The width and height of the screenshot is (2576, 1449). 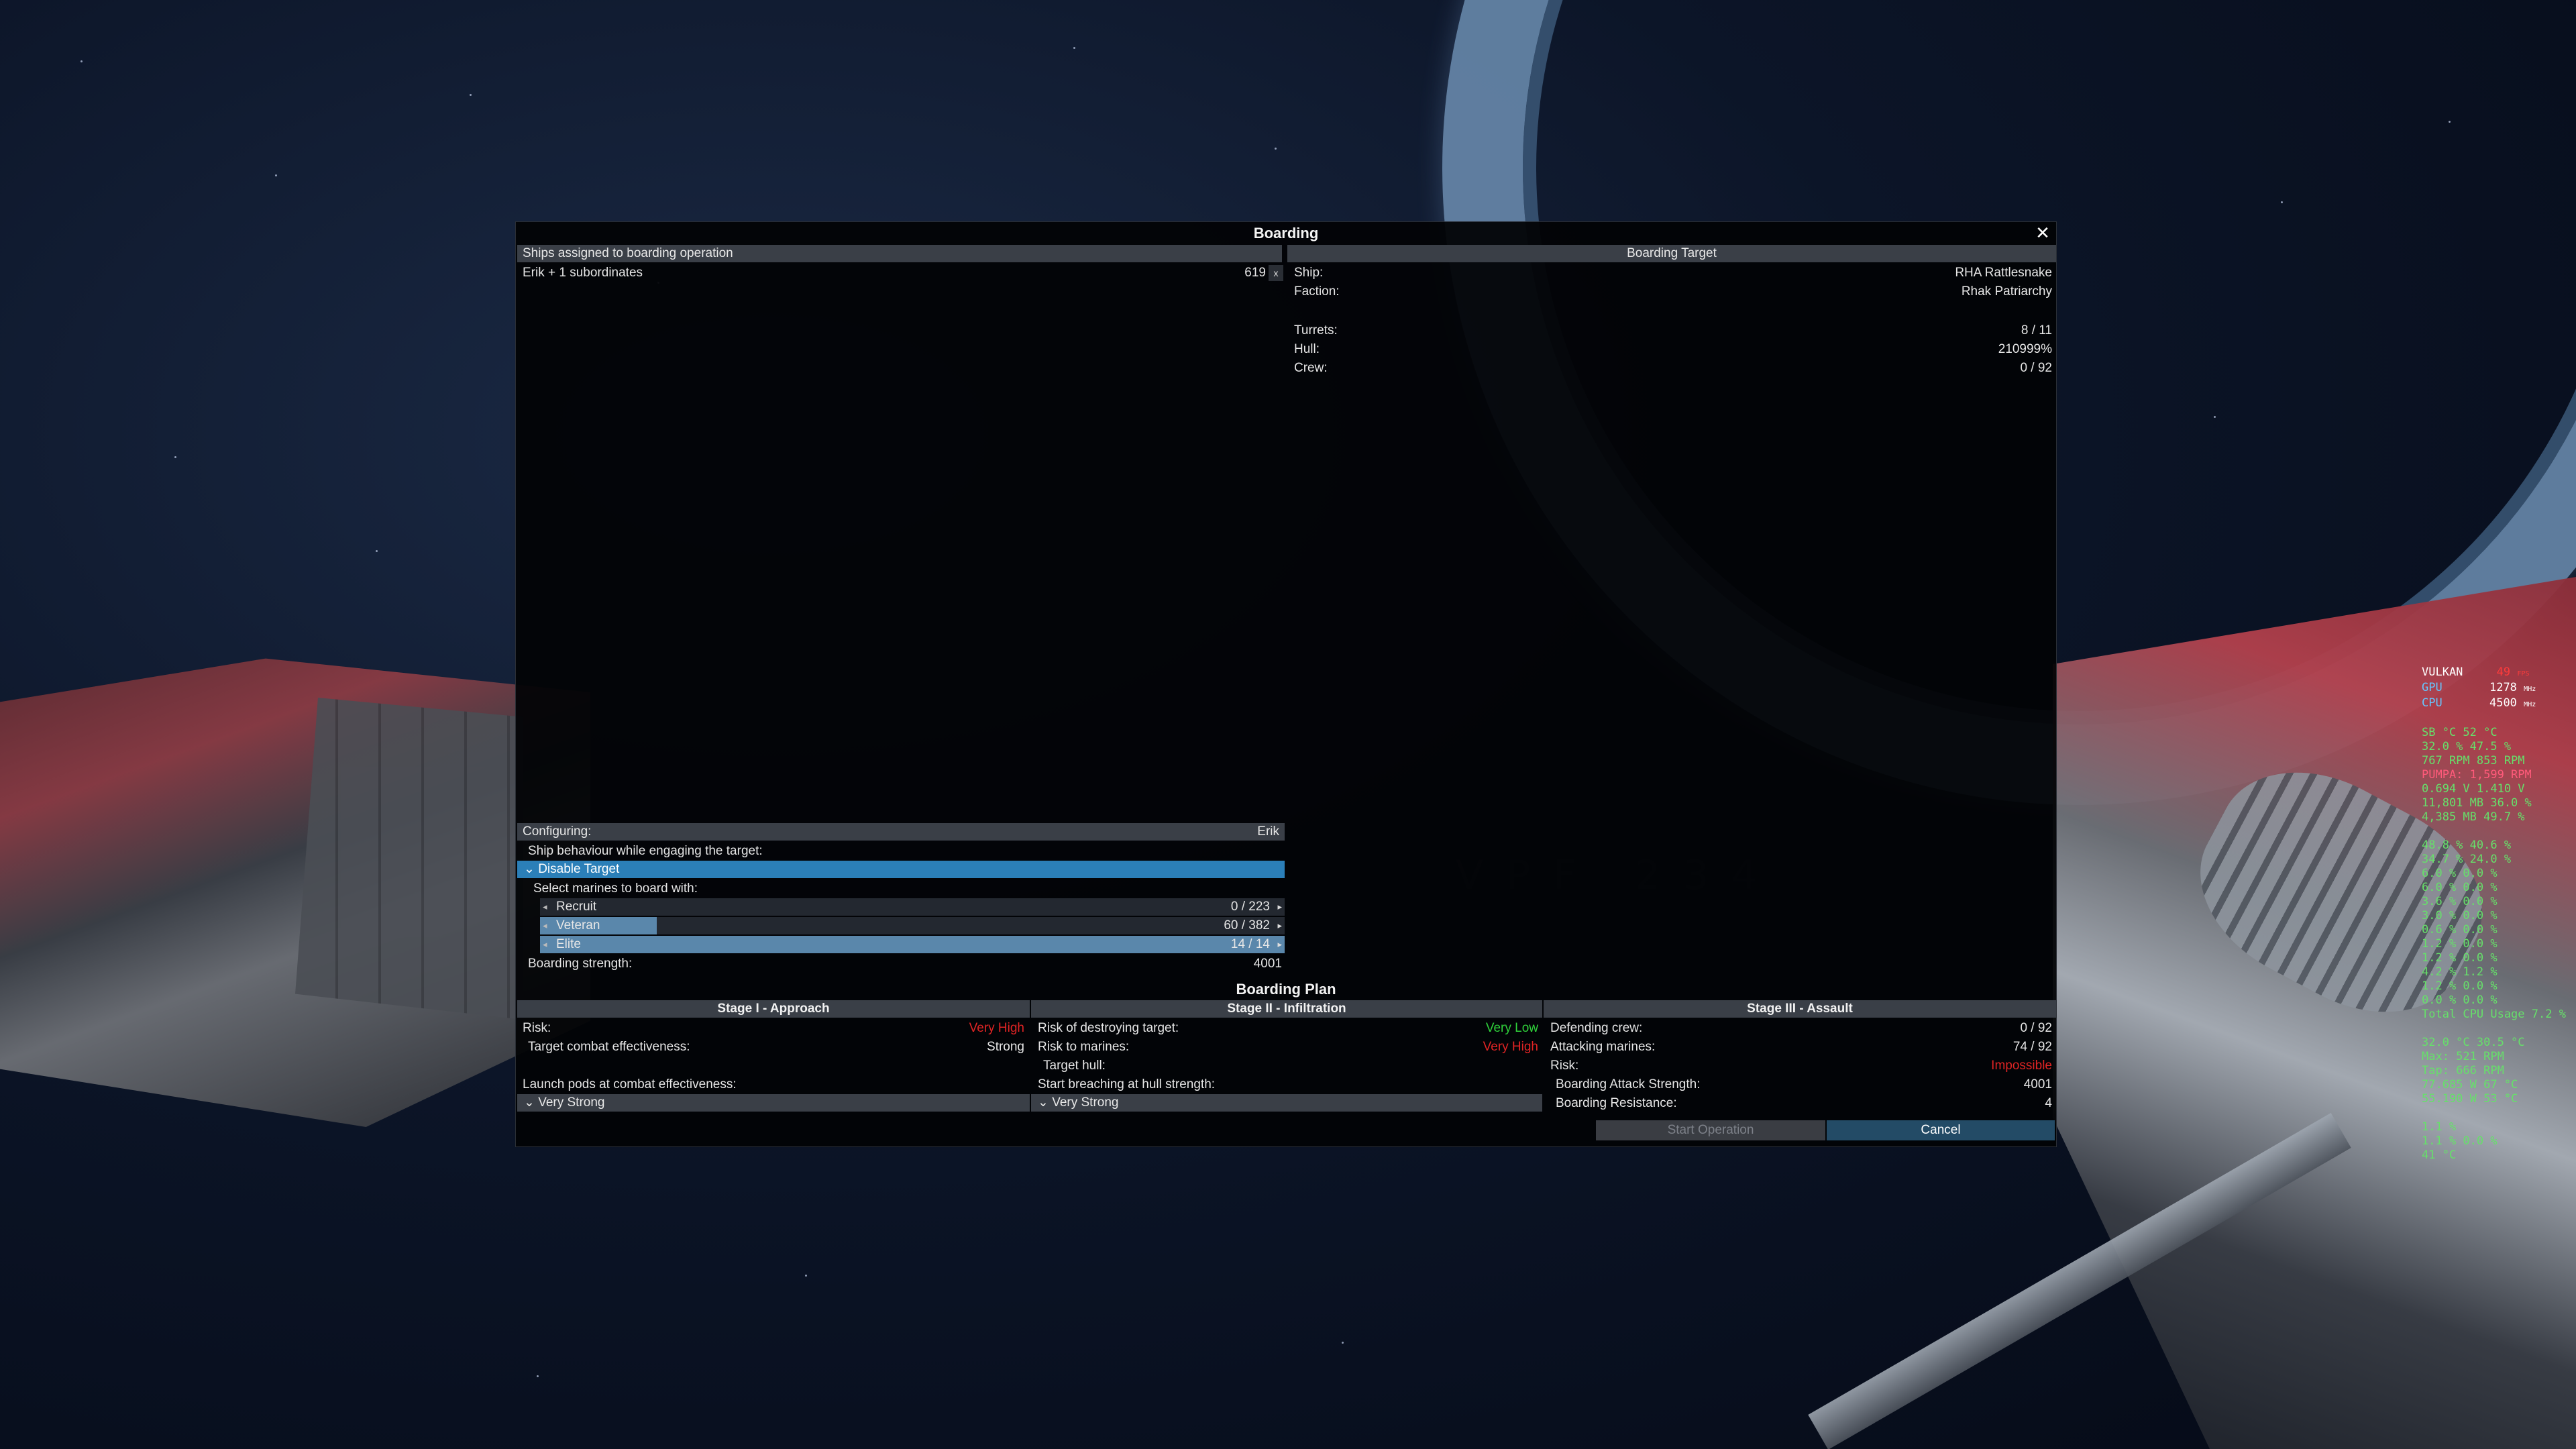 I want to click on perf-sensor-line: 11,801 MB 36.0 %, so click(x=2477, y=803).